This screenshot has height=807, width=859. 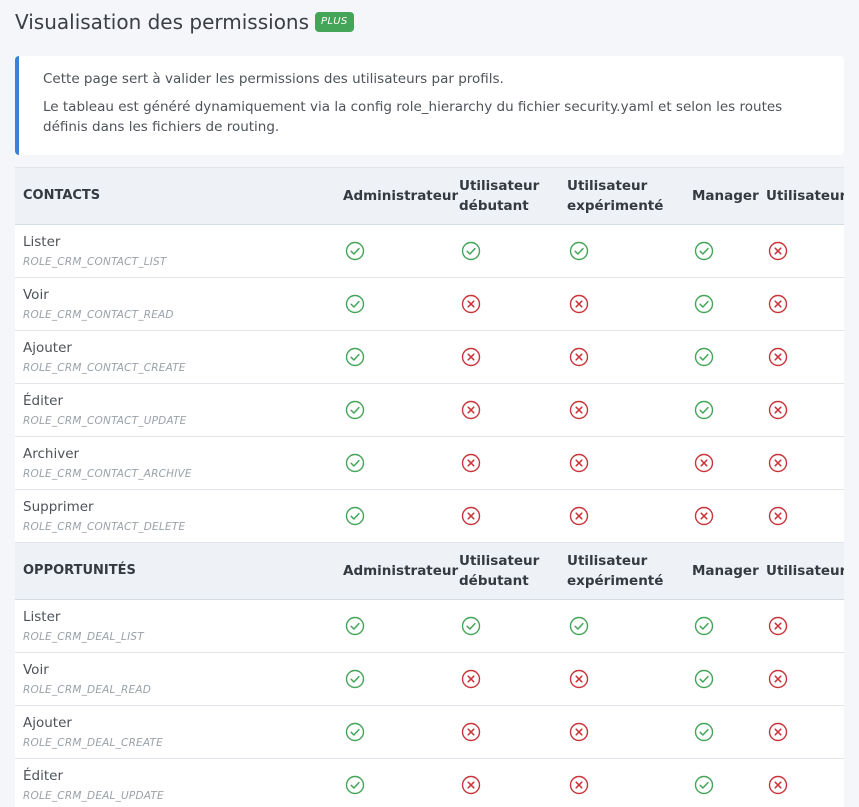 I want to click on permission-row: Ajouter ROLE_CRM_CONTACT_CREATE, so click(x=429, y=357).